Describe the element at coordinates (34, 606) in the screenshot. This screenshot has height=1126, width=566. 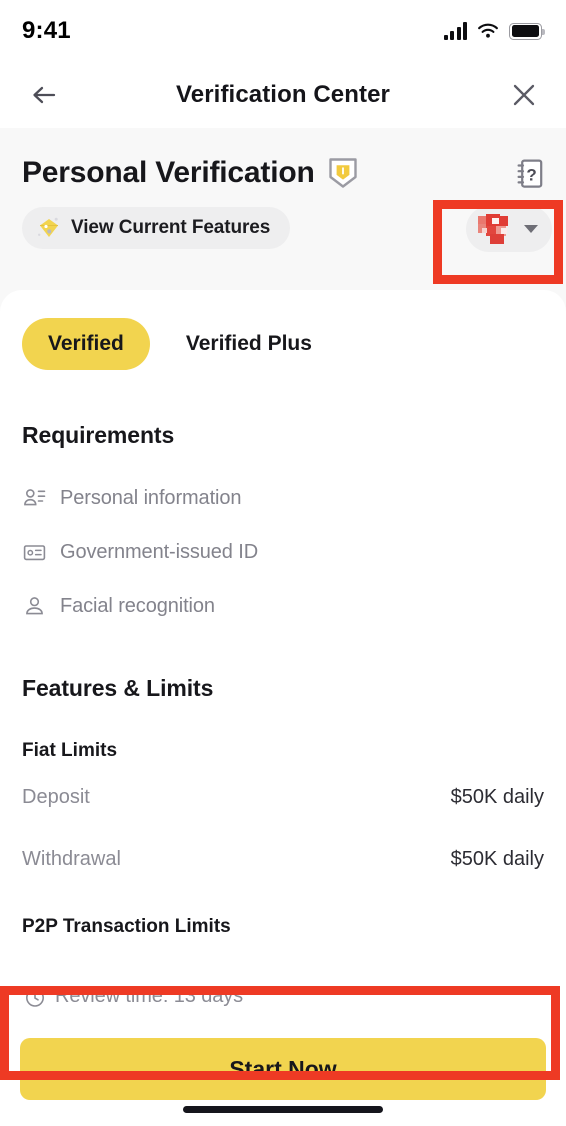
I see `person-outline-icon` at that location.